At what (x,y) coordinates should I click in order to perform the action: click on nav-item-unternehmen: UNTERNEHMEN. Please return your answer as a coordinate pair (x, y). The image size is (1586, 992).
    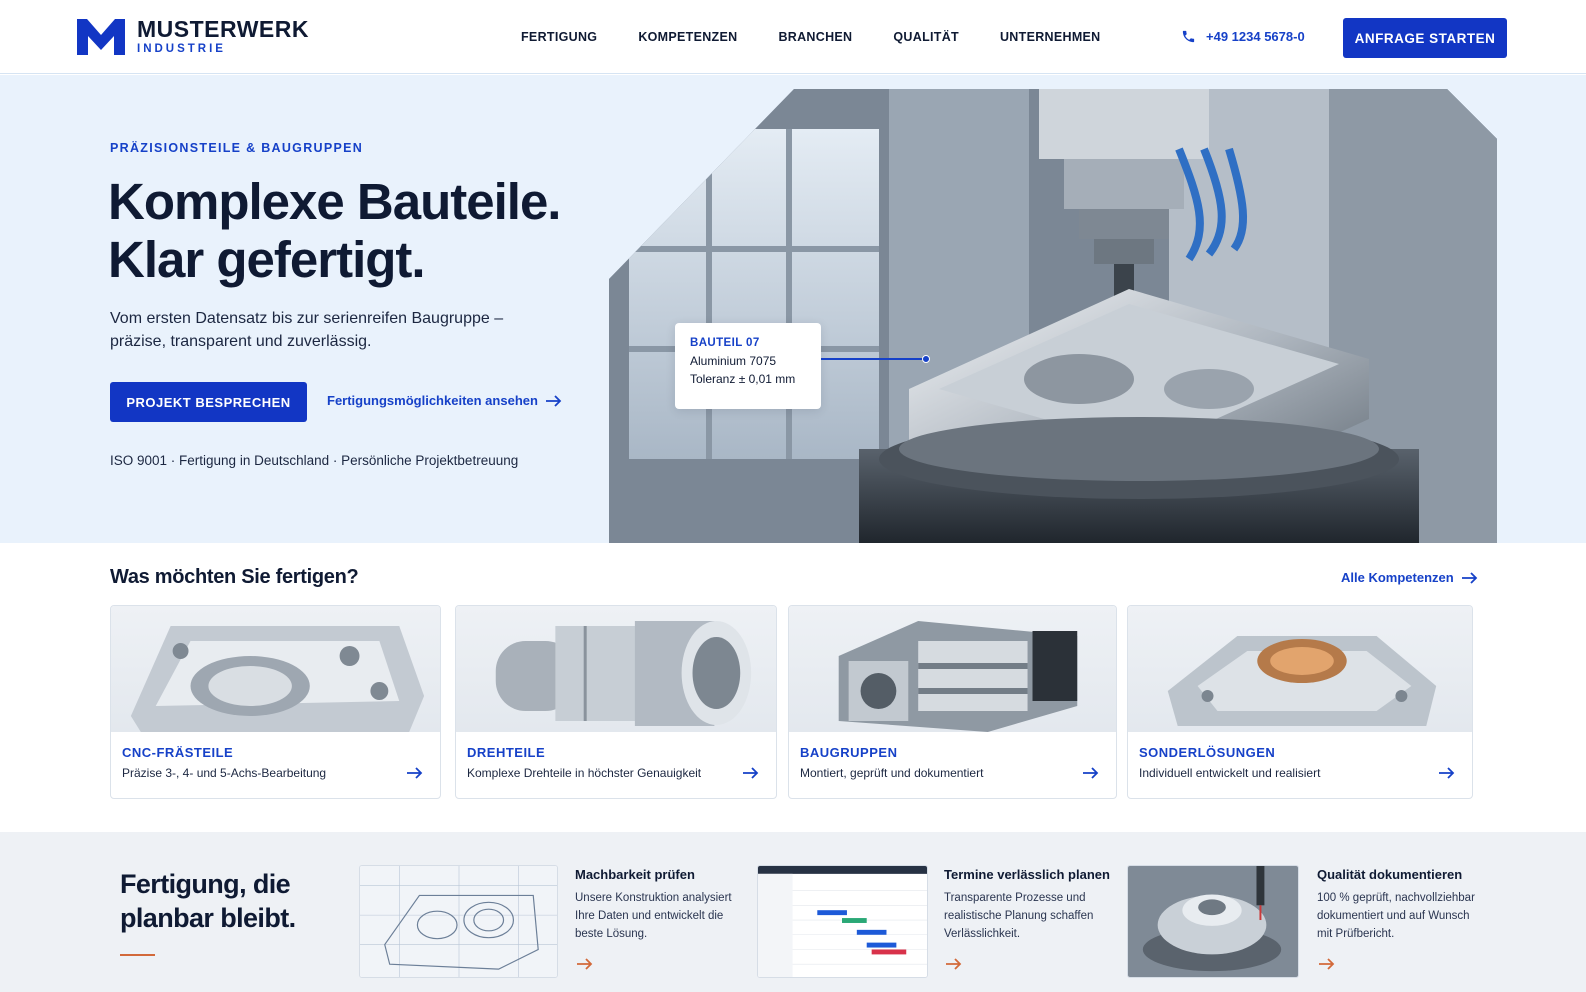
    Looking at the image, I should click on (1050, 37).